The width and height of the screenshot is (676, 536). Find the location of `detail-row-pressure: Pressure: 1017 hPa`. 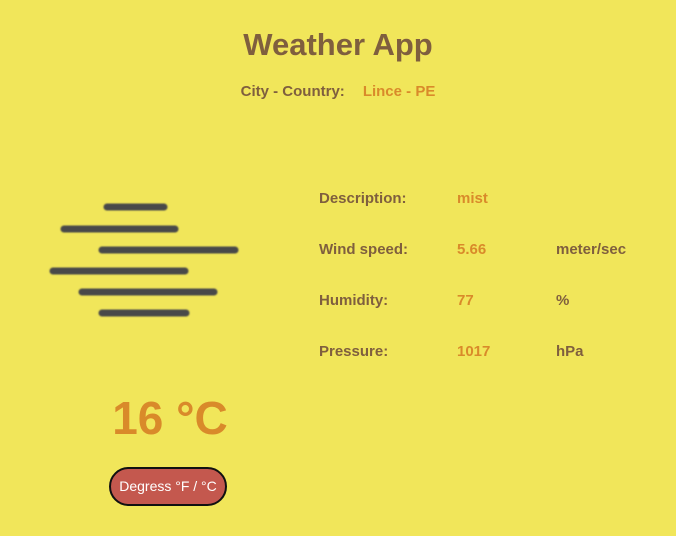

detail-row-pressure: Pressure: 1017 hPa is located at coordinates (489, 366).